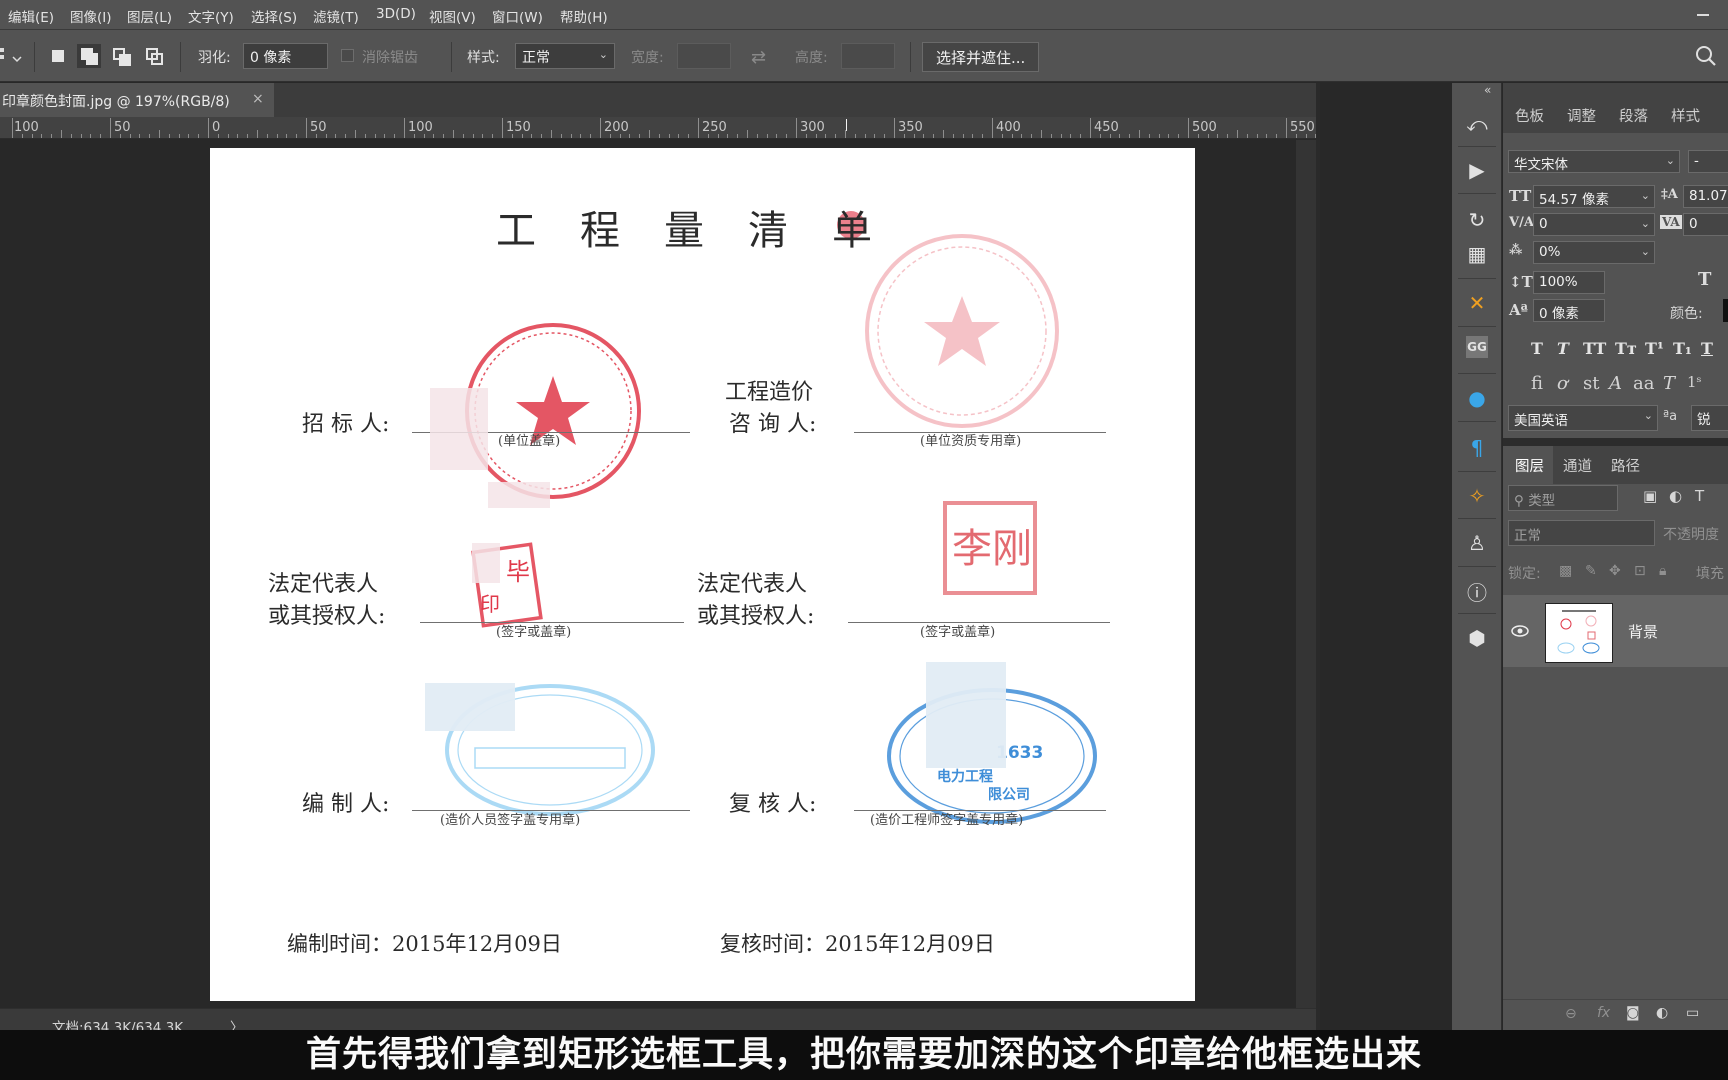  Describe the element at coordinates (1705, 224) in the screenshot. I see `tracking-input: 0` at that location.